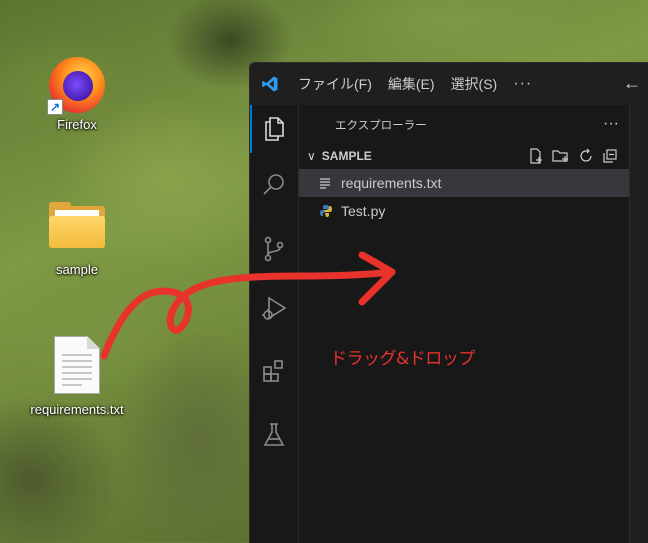 The height and width of the screenshot is (543, 648). I want to click on new-file-icon, so click(536, 156).